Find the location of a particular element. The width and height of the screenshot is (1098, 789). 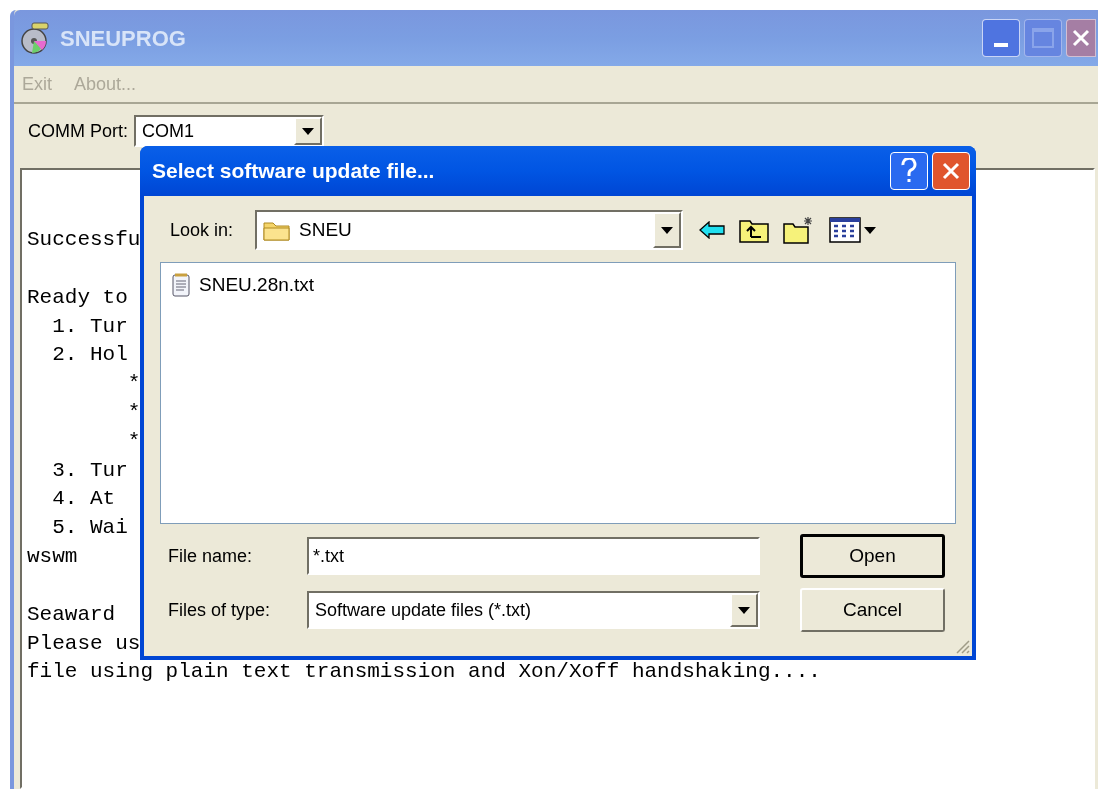

text-file-icon is located at coordinates (181, 285).